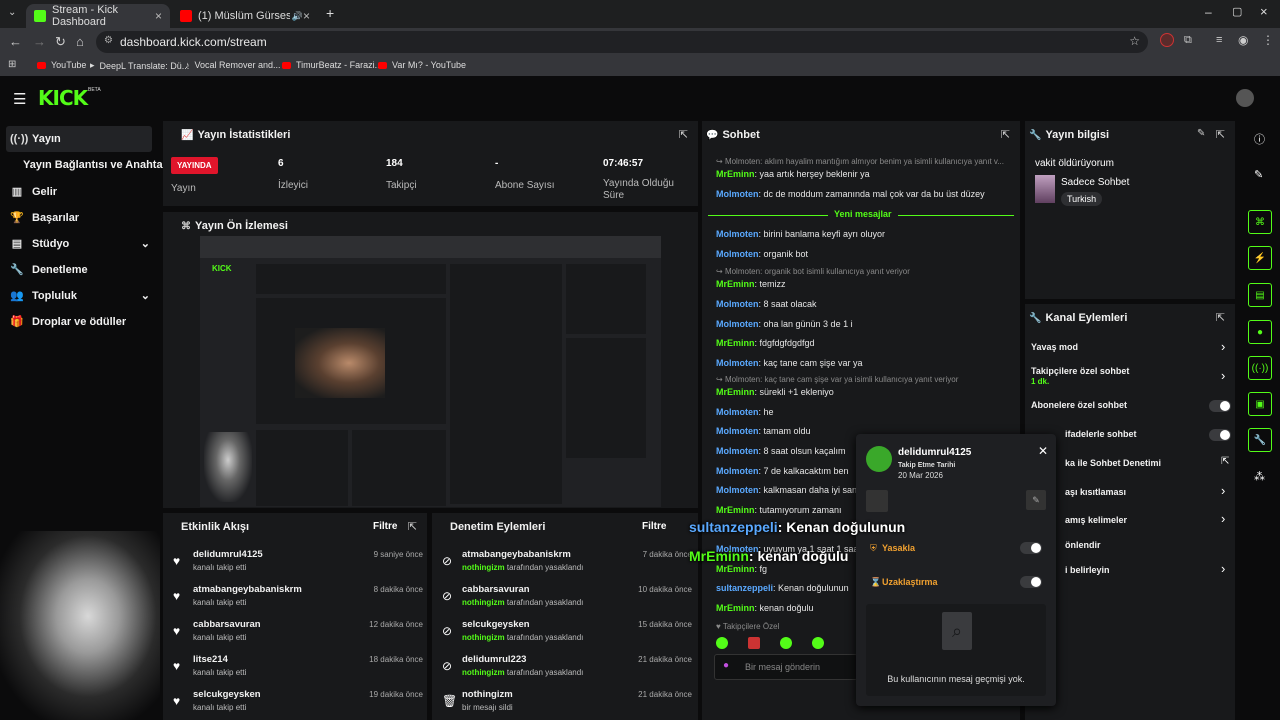 This screenshot has width=1280, height=720. Describe the element at coordinates (622, 42) in the screenshot. I see `address-bar: ⚙ dashboard.kick.com/stream ☆` at that location.